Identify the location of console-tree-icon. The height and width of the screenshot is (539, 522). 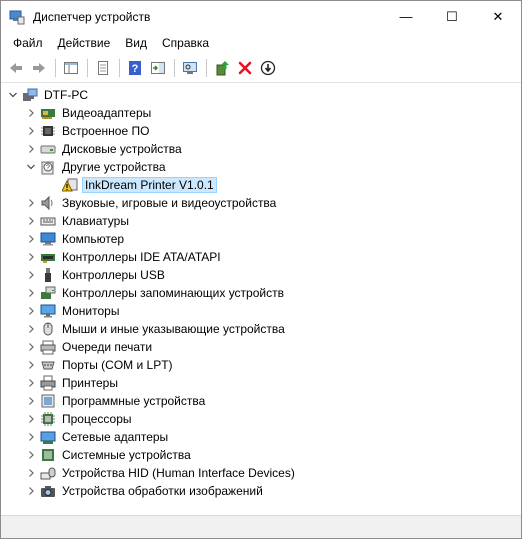
(71, 68).